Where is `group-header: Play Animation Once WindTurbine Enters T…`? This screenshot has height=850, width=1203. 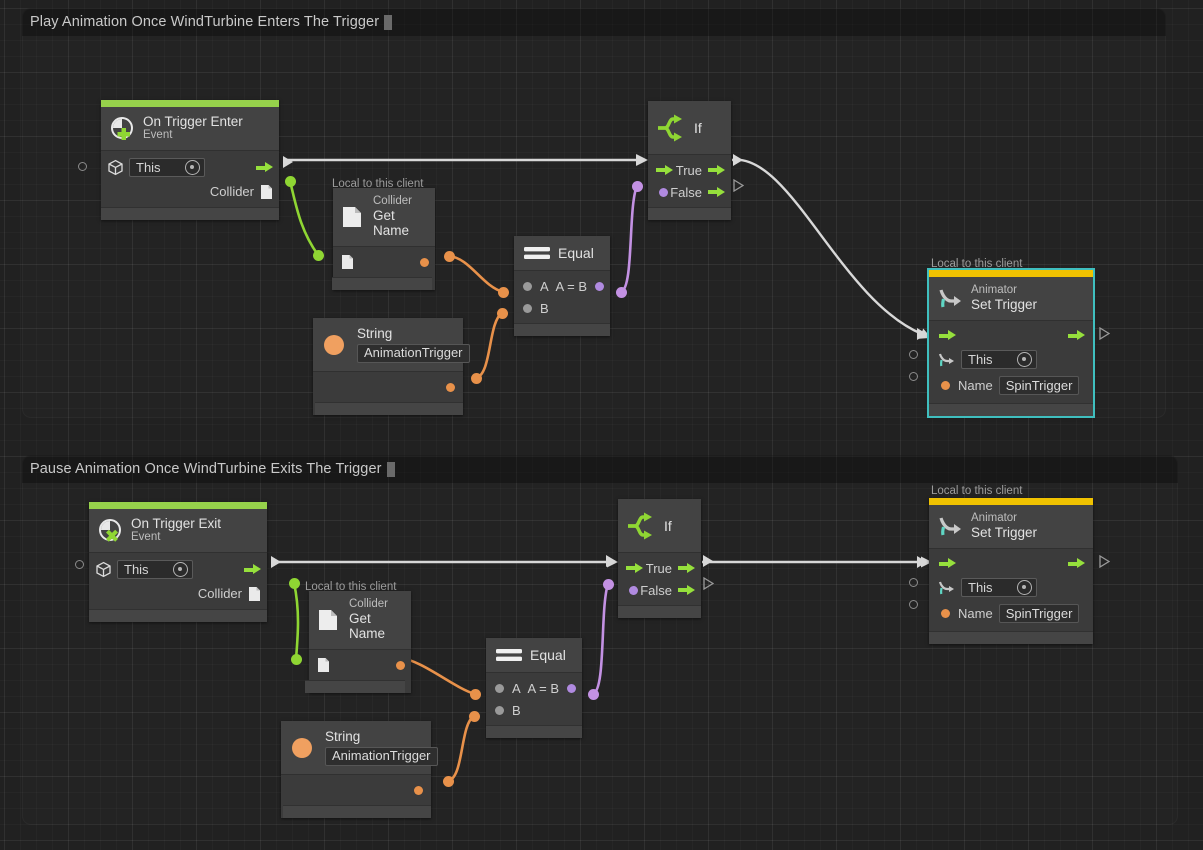 group-header: Play Animation Once WindTurbine Enters T… is located at coordinates (594, 22).